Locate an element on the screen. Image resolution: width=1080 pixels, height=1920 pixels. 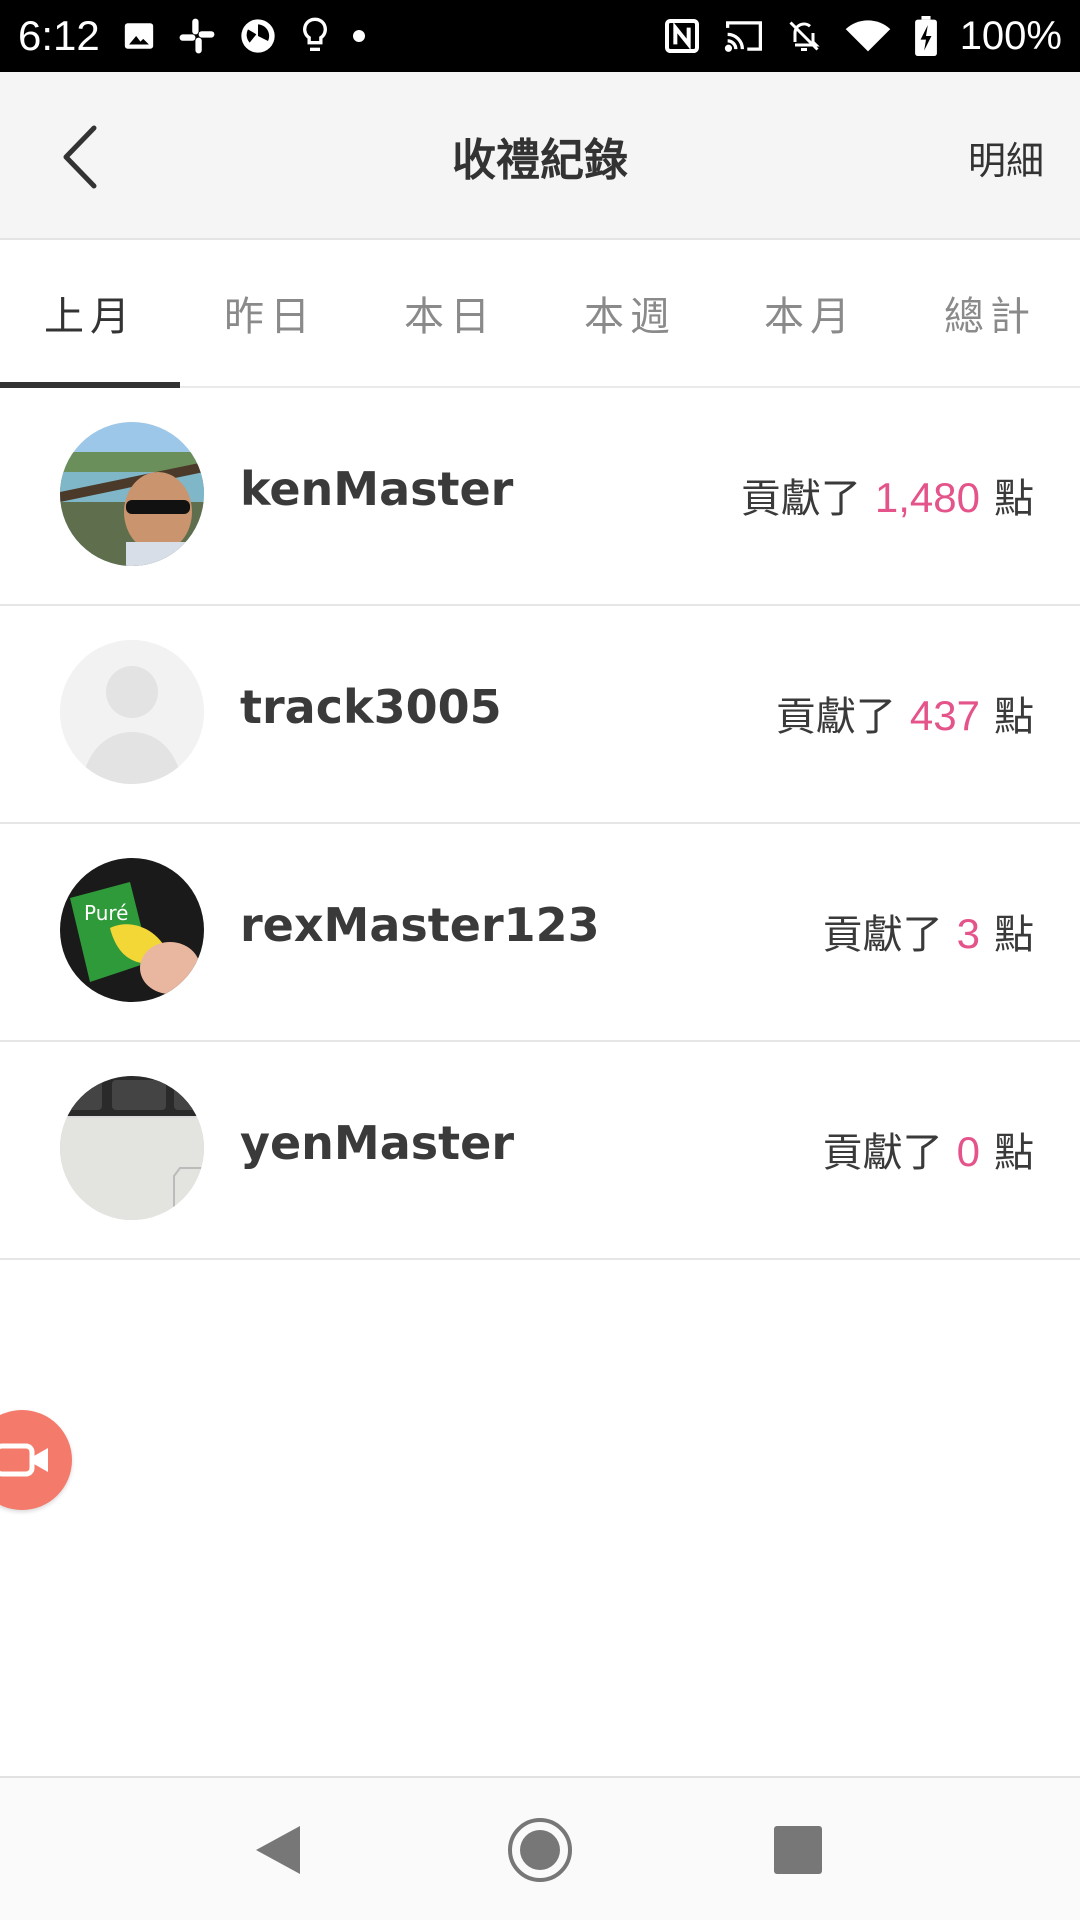
default-avatar-icon is located at coordinates (132, 712).